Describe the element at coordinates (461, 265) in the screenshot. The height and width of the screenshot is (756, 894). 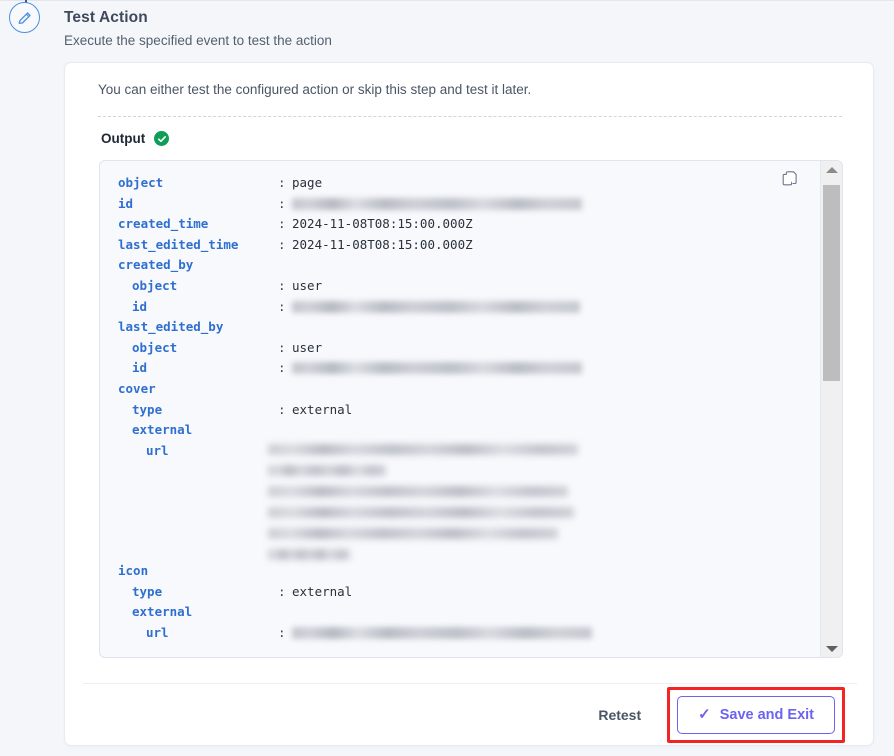
I see `json-row: created_by` at that location.